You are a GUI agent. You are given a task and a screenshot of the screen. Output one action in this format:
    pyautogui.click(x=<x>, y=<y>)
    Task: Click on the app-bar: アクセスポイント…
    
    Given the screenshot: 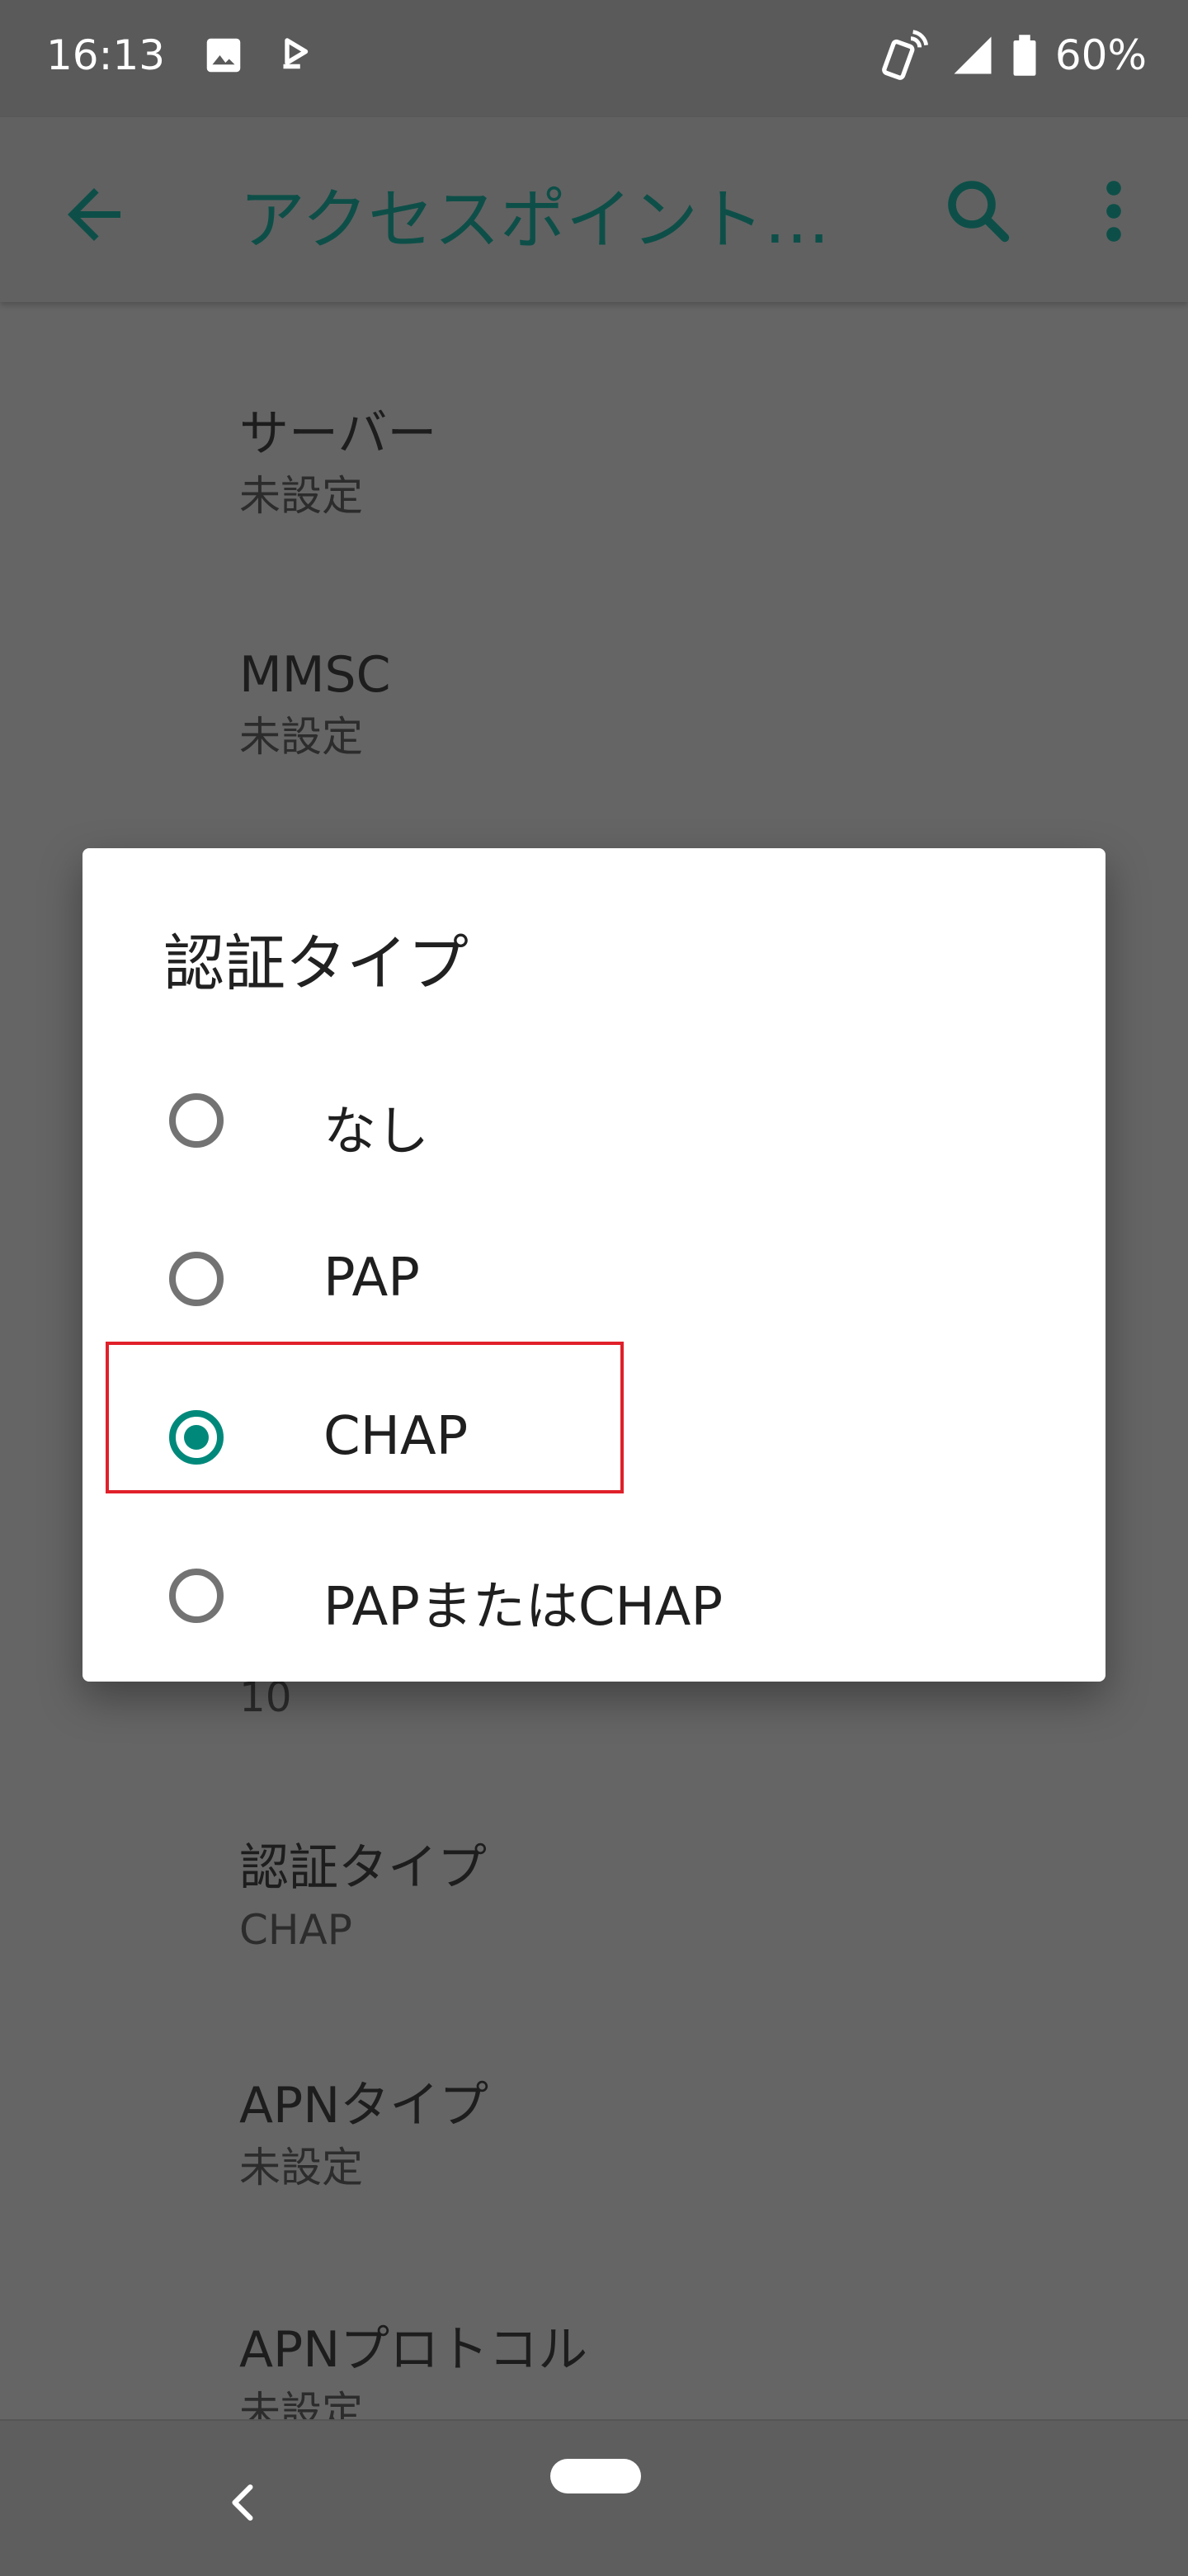 What is the action you would take?
    pyautogui.click(x=594, y=209)
    